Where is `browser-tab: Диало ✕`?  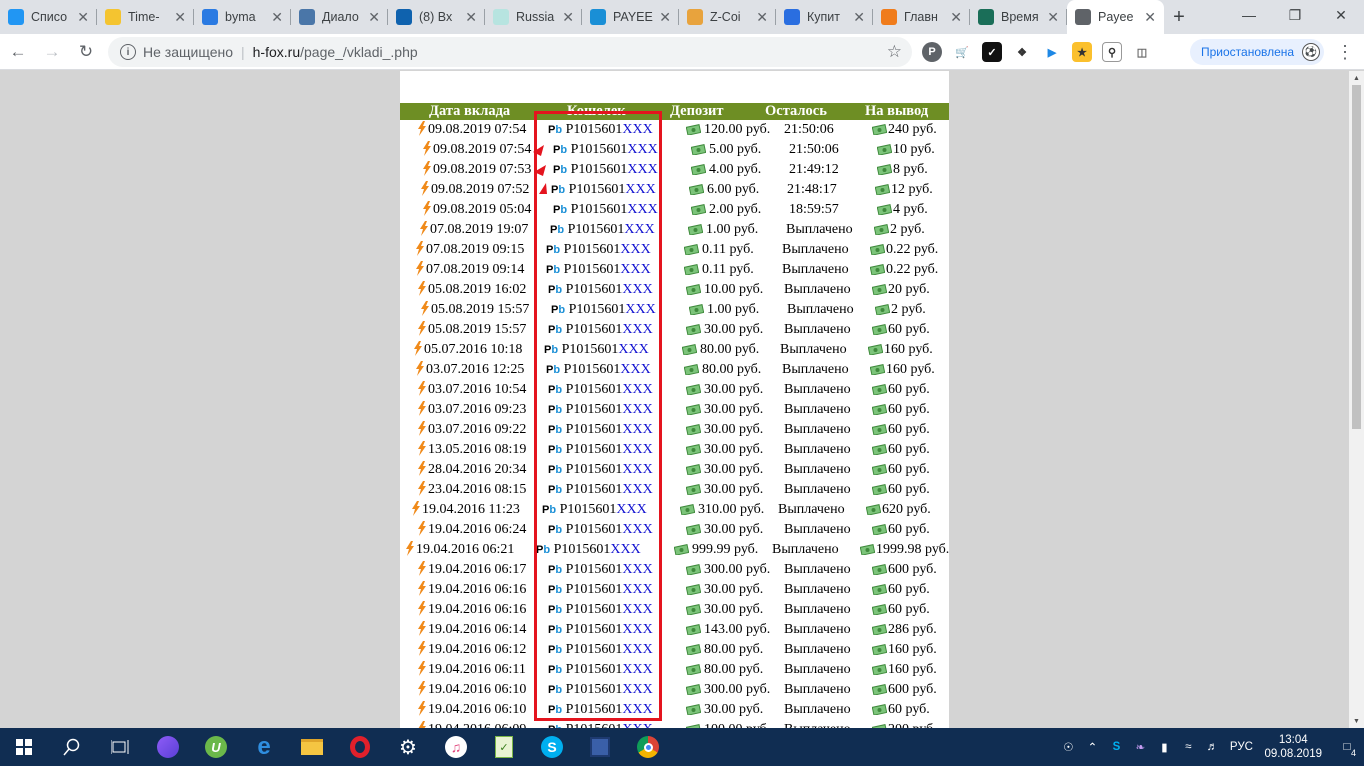 browser-tab: Диало ✕ is located at coordinates (339, 17).